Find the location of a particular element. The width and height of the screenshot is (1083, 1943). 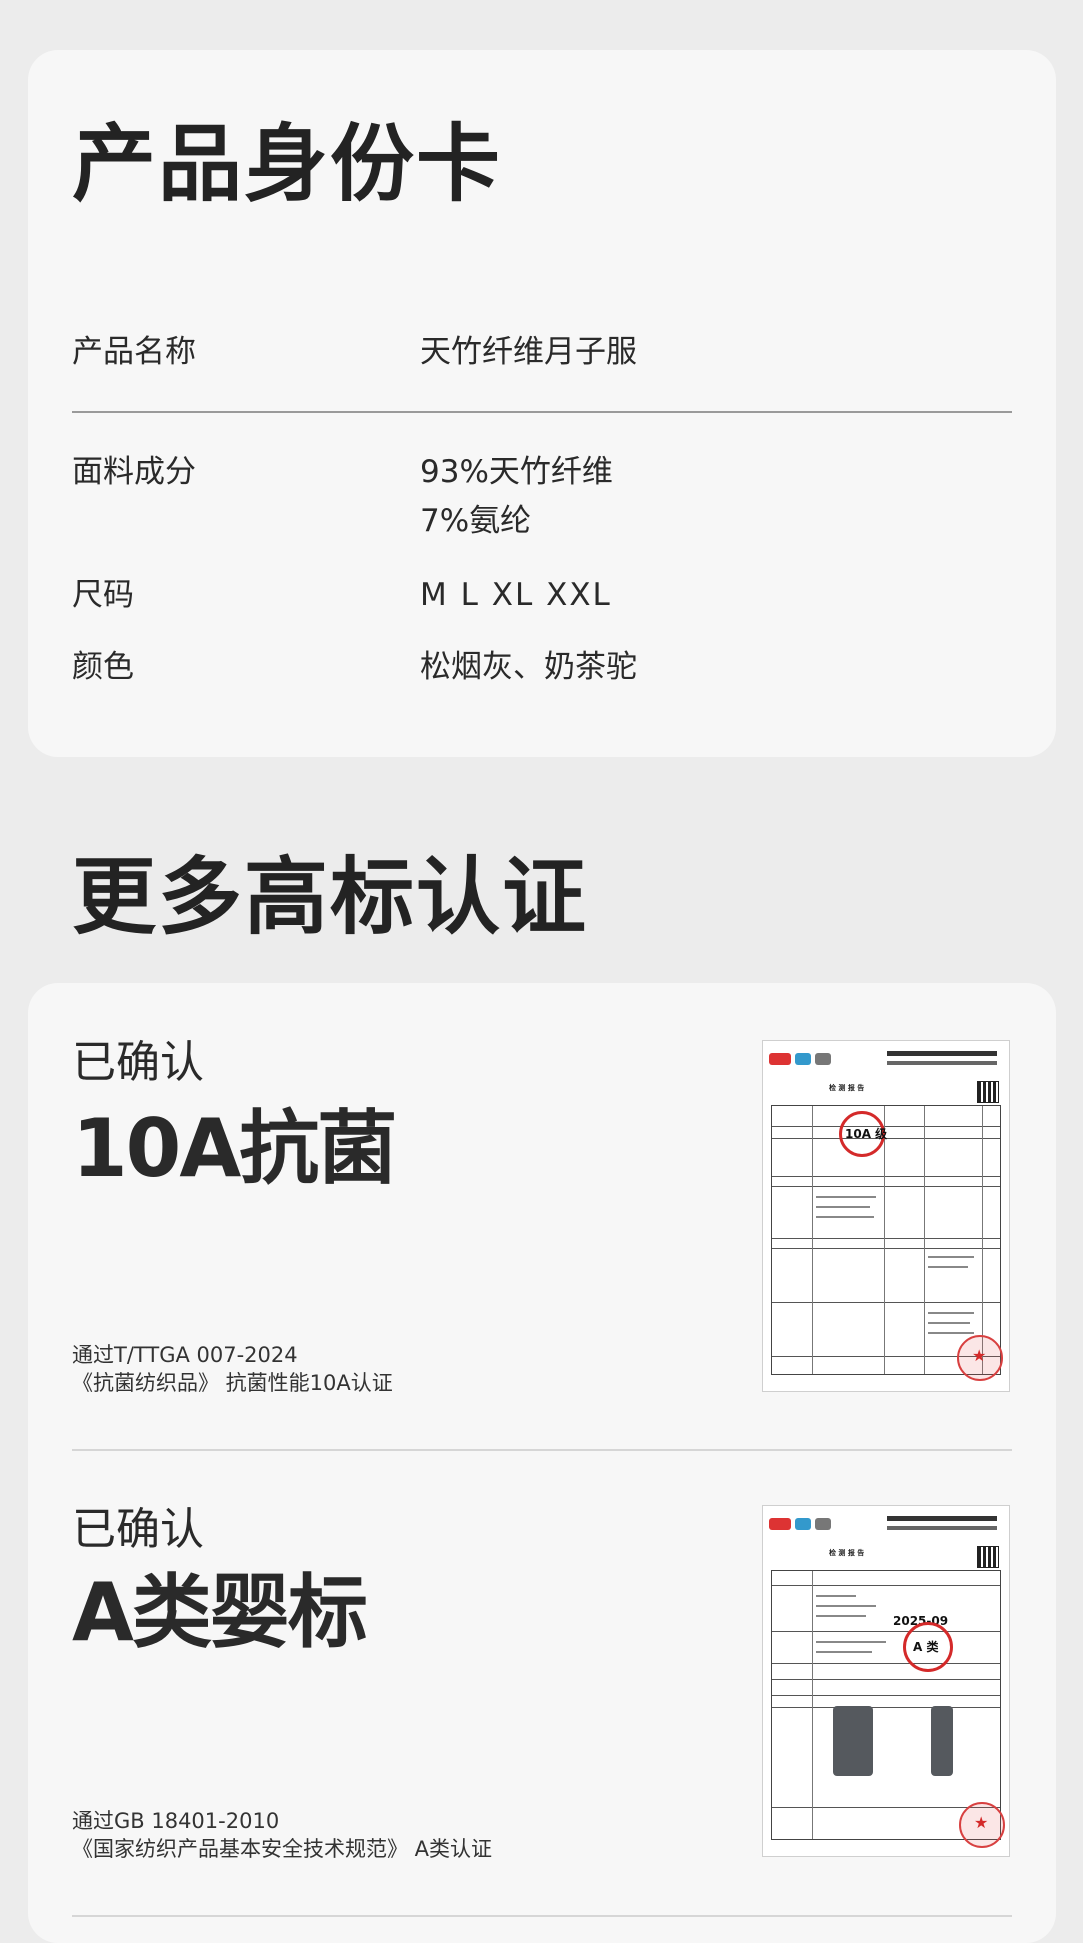

product-name-label: 产品名称 is located at coordinates (134, 352).